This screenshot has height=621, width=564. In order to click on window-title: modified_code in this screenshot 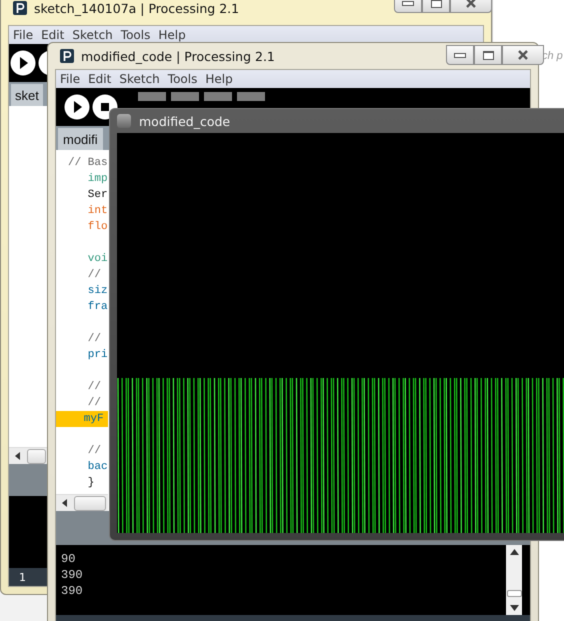, I will do `click(184, 121)`.